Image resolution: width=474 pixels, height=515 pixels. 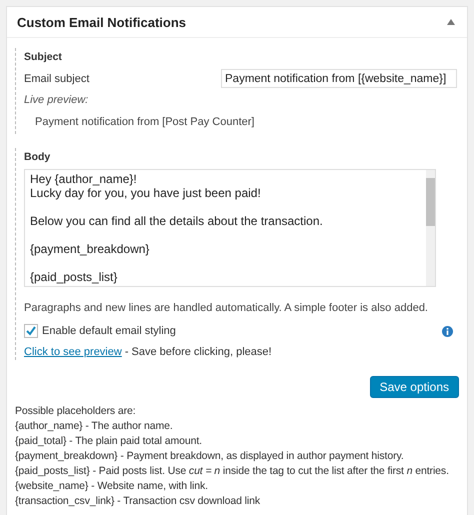 I want to click on panel-title: Custom Email Notifications, so click(x=101, y=22).